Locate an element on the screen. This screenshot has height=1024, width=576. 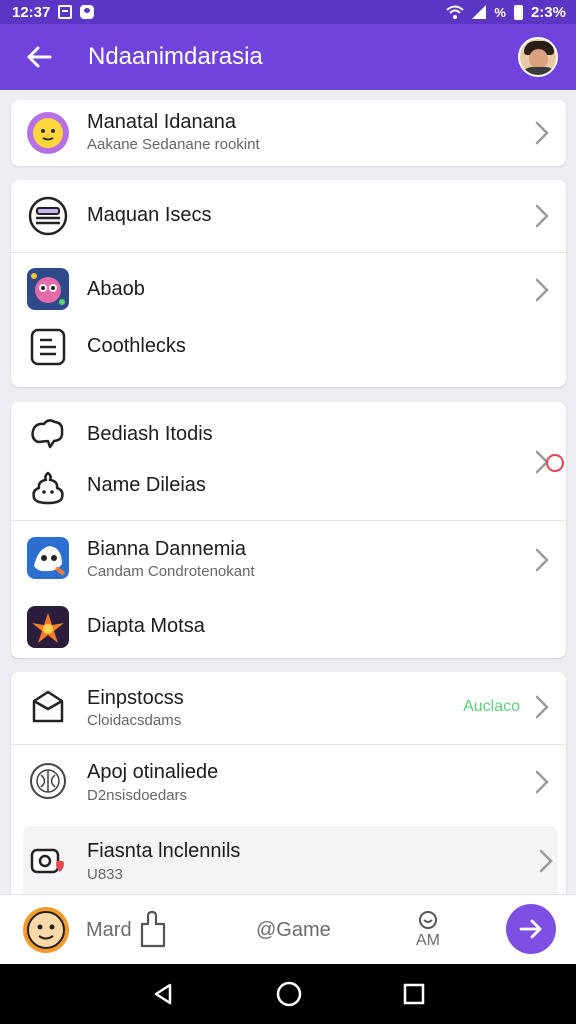
list-item-bianna: Bianna Dannemia Candam Condrotenokant is located at coordinates (288, 556).